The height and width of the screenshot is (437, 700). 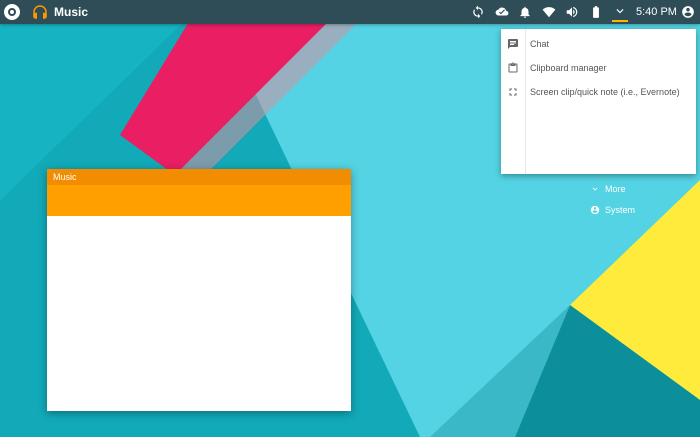 I want to click on bell-icon, so click(x=525, y=12).